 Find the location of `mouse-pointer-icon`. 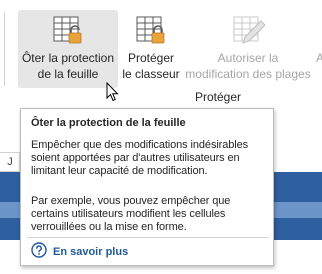

mouse-pointer-icon is located at coordinates (113, 91).